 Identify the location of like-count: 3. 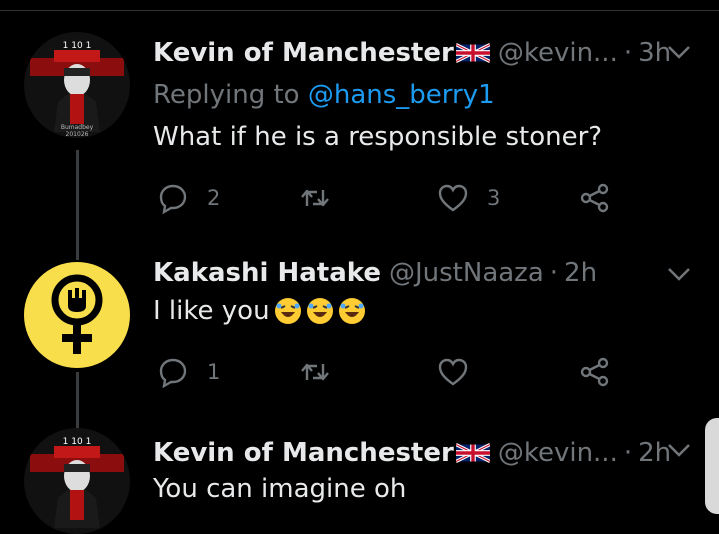
(494, 198).